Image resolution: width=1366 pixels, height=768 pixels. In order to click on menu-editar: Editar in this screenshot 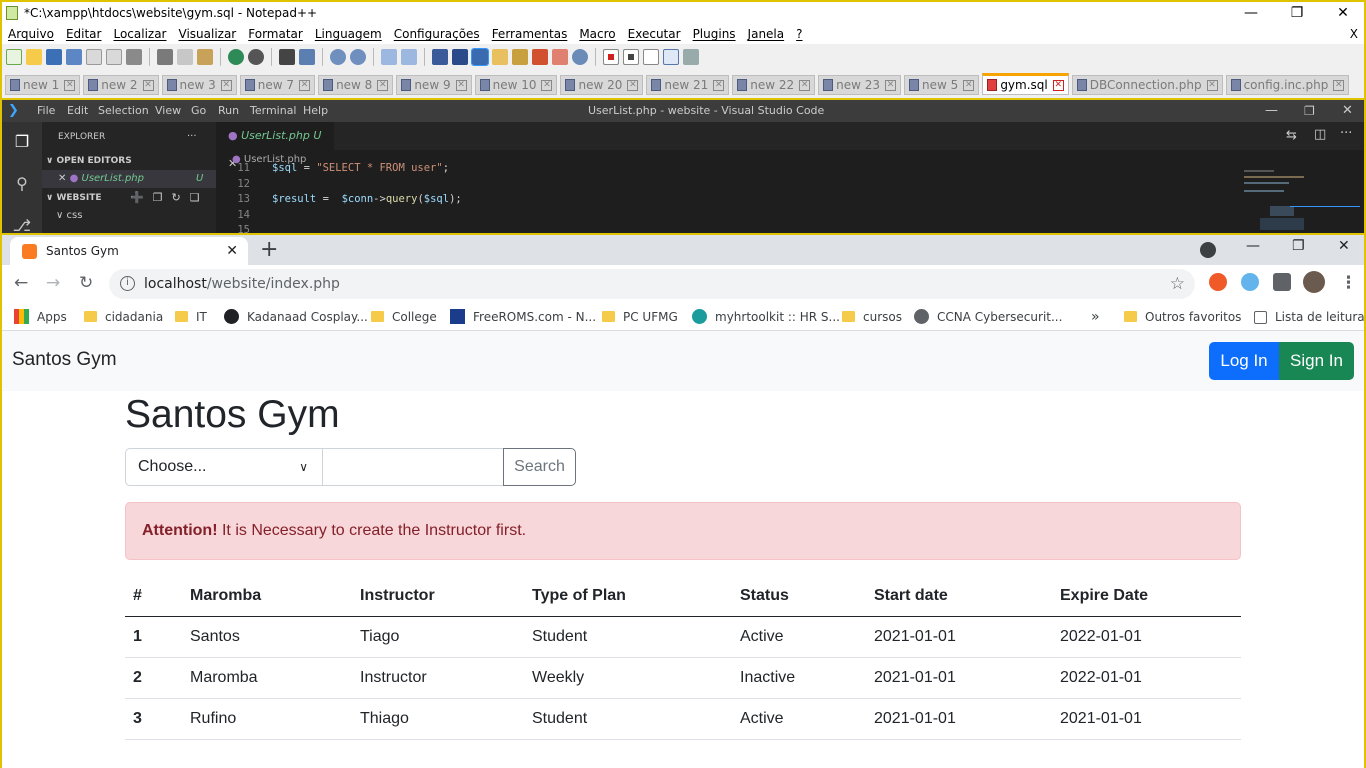, I will do `click(84, 34)`.